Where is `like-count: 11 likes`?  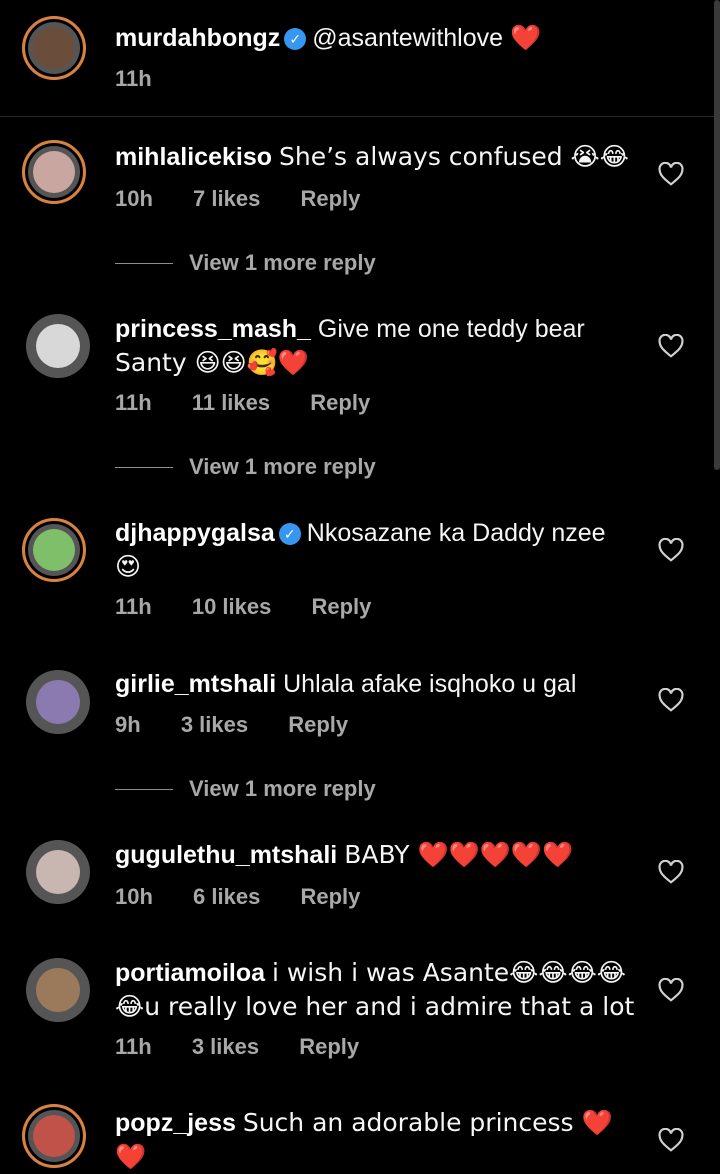 like-count: 11 likes is located at coordinates (231, 402).